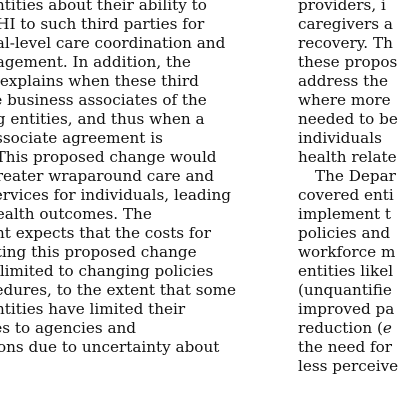 This screenshot has height=400, width=400. I want to click on text-line: cedures, to the extent that some, so click(118, 290).